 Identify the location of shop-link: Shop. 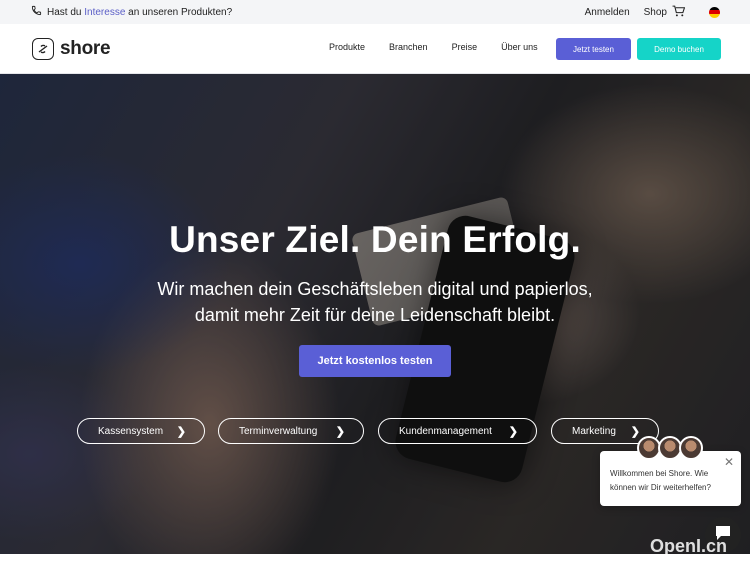
(664, 12).